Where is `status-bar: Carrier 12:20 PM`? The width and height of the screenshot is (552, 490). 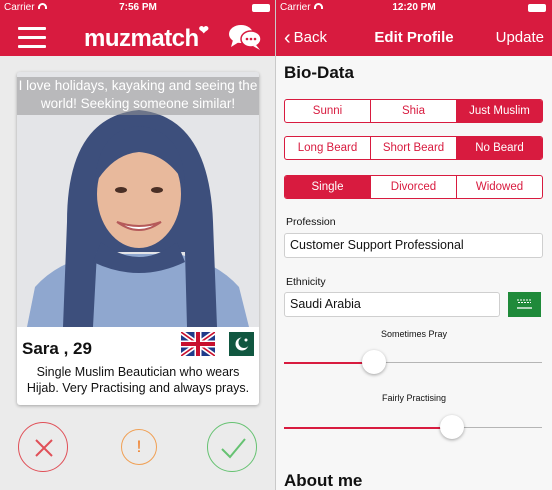 status-bar: Carrier 12:20 PM is located at coordinates (414, 8).